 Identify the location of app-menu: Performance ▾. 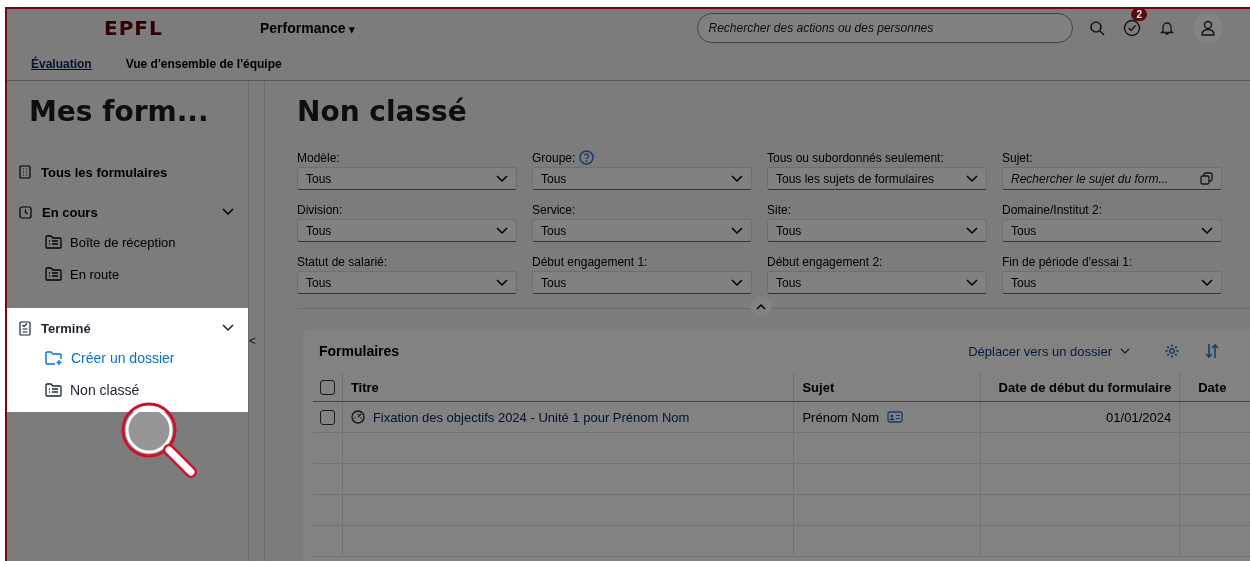
(308, 28).